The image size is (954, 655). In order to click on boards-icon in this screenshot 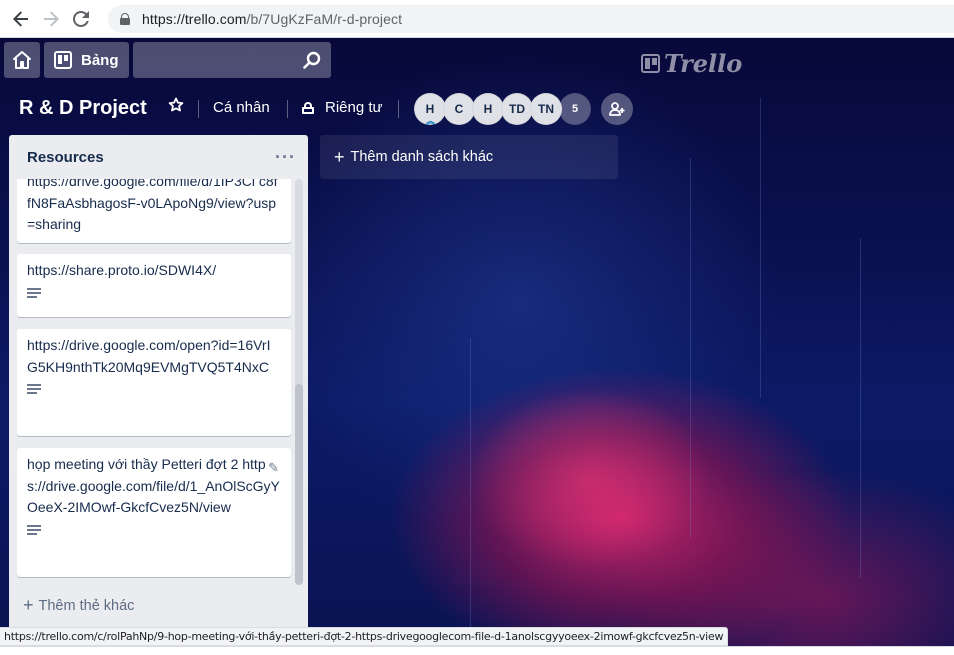, I will do `click(63, 60)`.